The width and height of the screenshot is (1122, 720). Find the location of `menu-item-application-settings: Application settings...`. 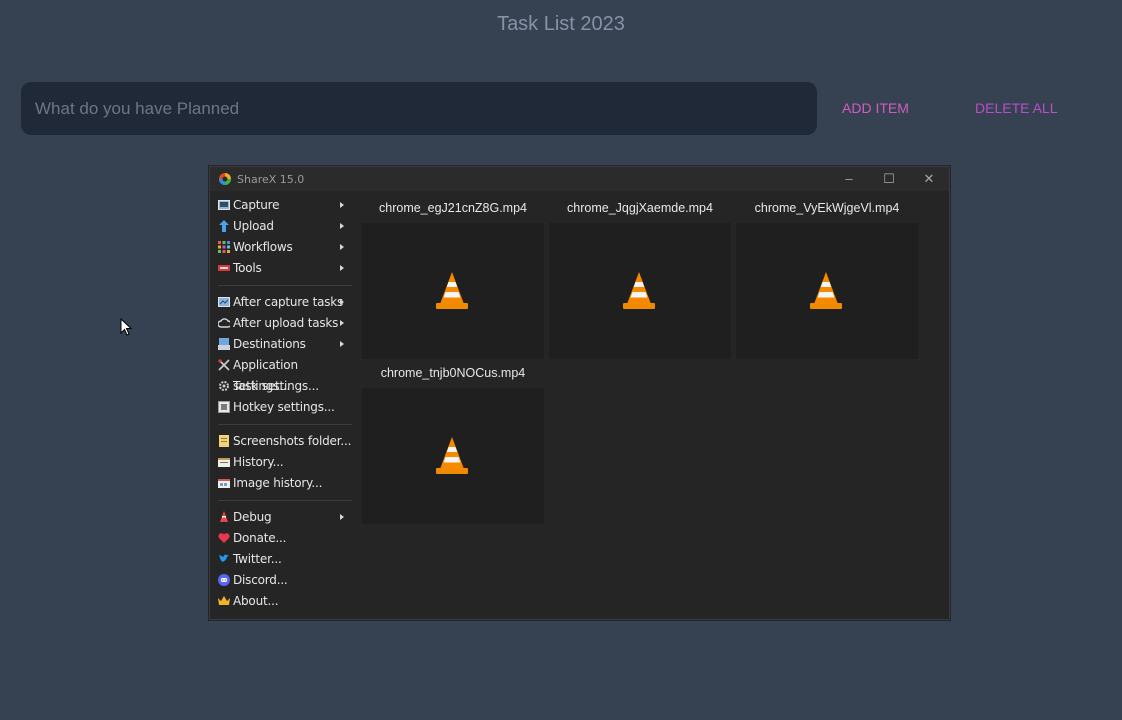

menu-item-application-settings: Application settings... is located at coordinates (284, 374).